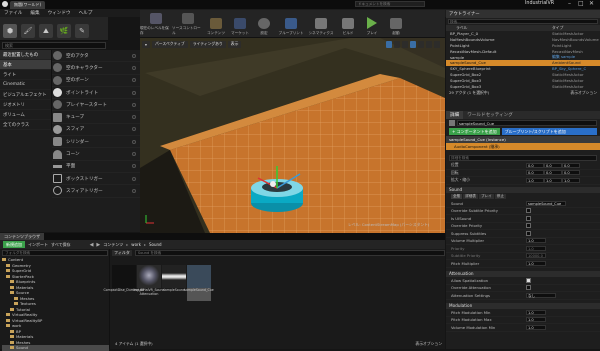 The image size is (600, 351). Describe the element at coordinates (55, 348) in the screenshot. I see `folder-item-selected: Sound` at that location.